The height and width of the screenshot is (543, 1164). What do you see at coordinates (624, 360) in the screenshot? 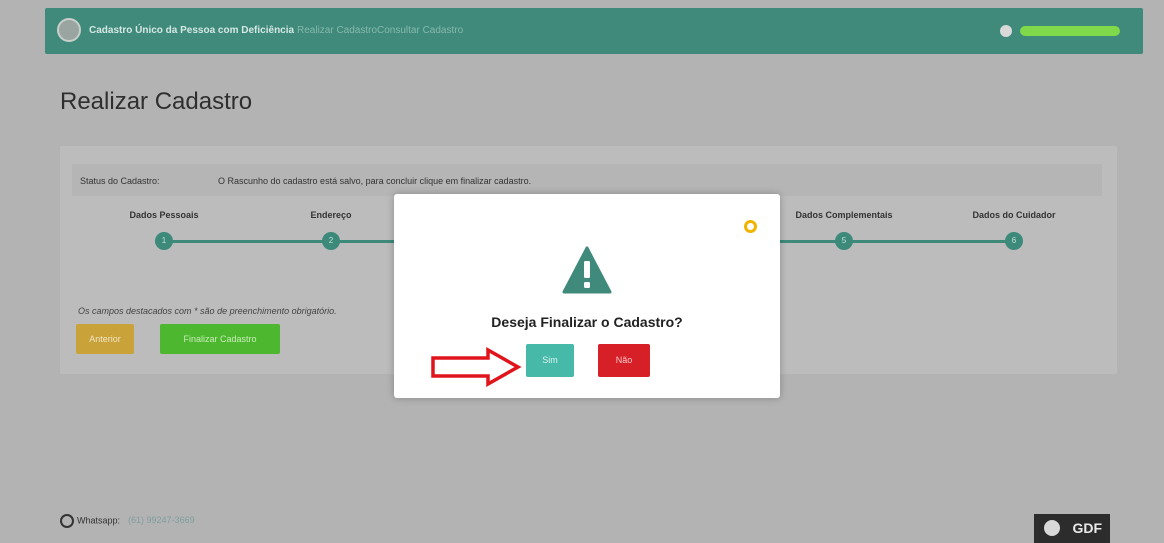
I see `no-button: Não` at bounding box center [624, 360].